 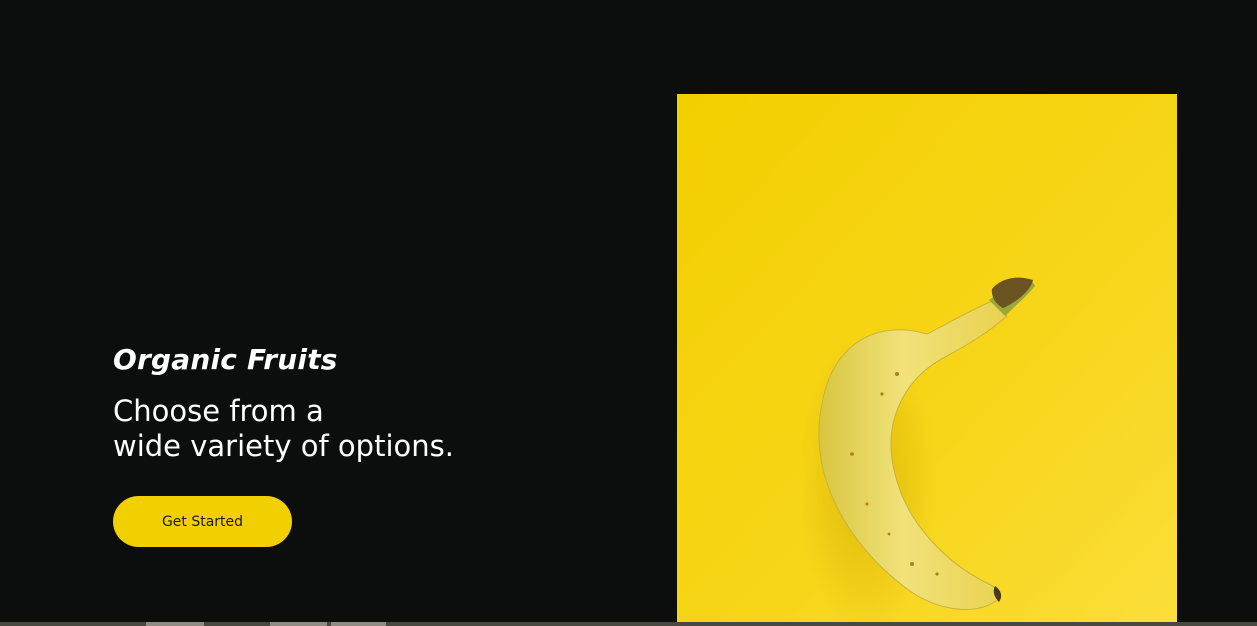 What do you see at coordinates (202, 521) in the screenshot?
I see `get-started-button: Get Started` at bounding box center [202, 521].